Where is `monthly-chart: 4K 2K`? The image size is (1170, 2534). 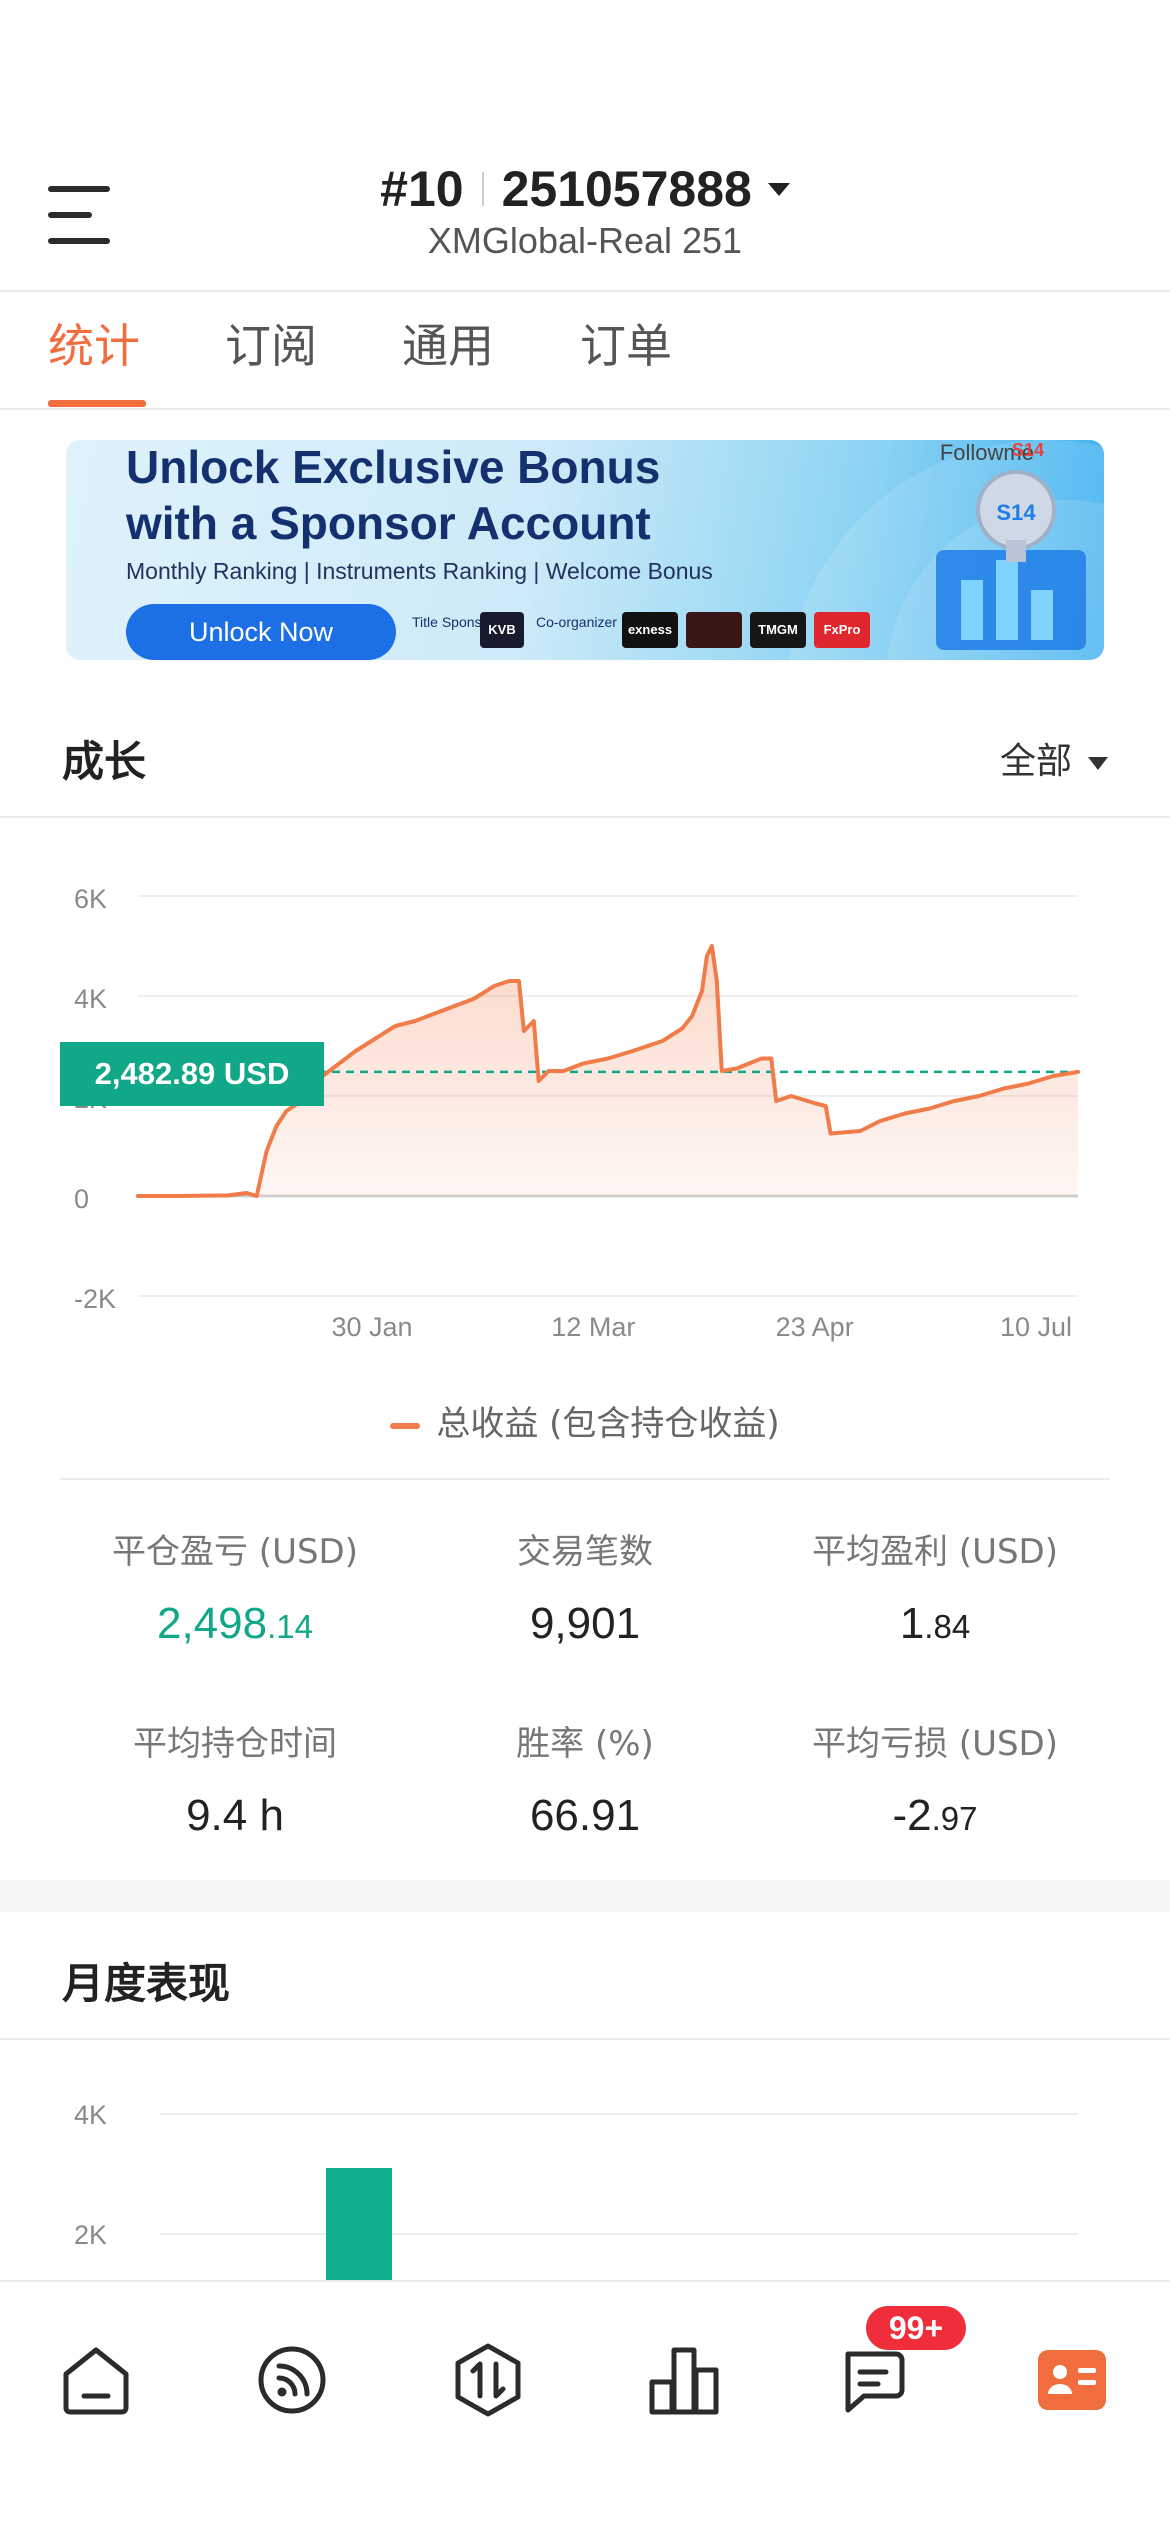
monthly-chart: 4K 2K is located at coordinates (576, 2190).